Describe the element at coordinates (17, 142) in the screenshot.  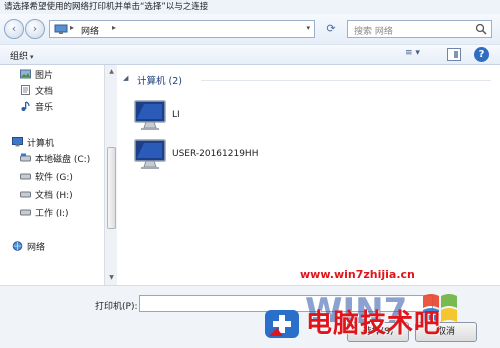
I see `computer-icon` at that location.